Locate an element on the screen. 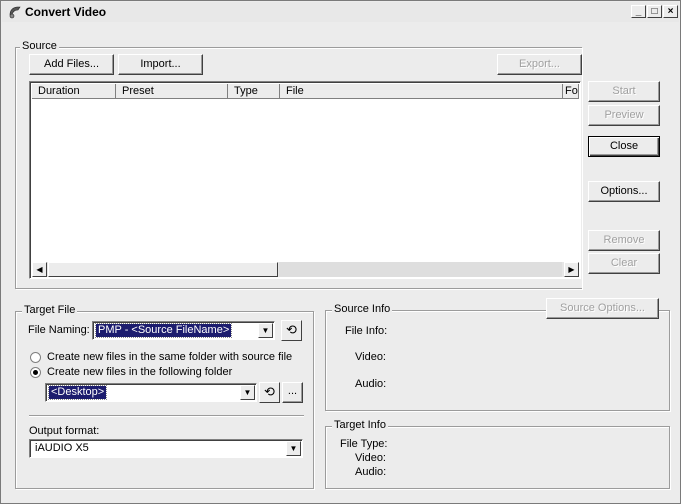 The image size is (681, 504). minimize-button: _ is located at coordinates (638, 11).